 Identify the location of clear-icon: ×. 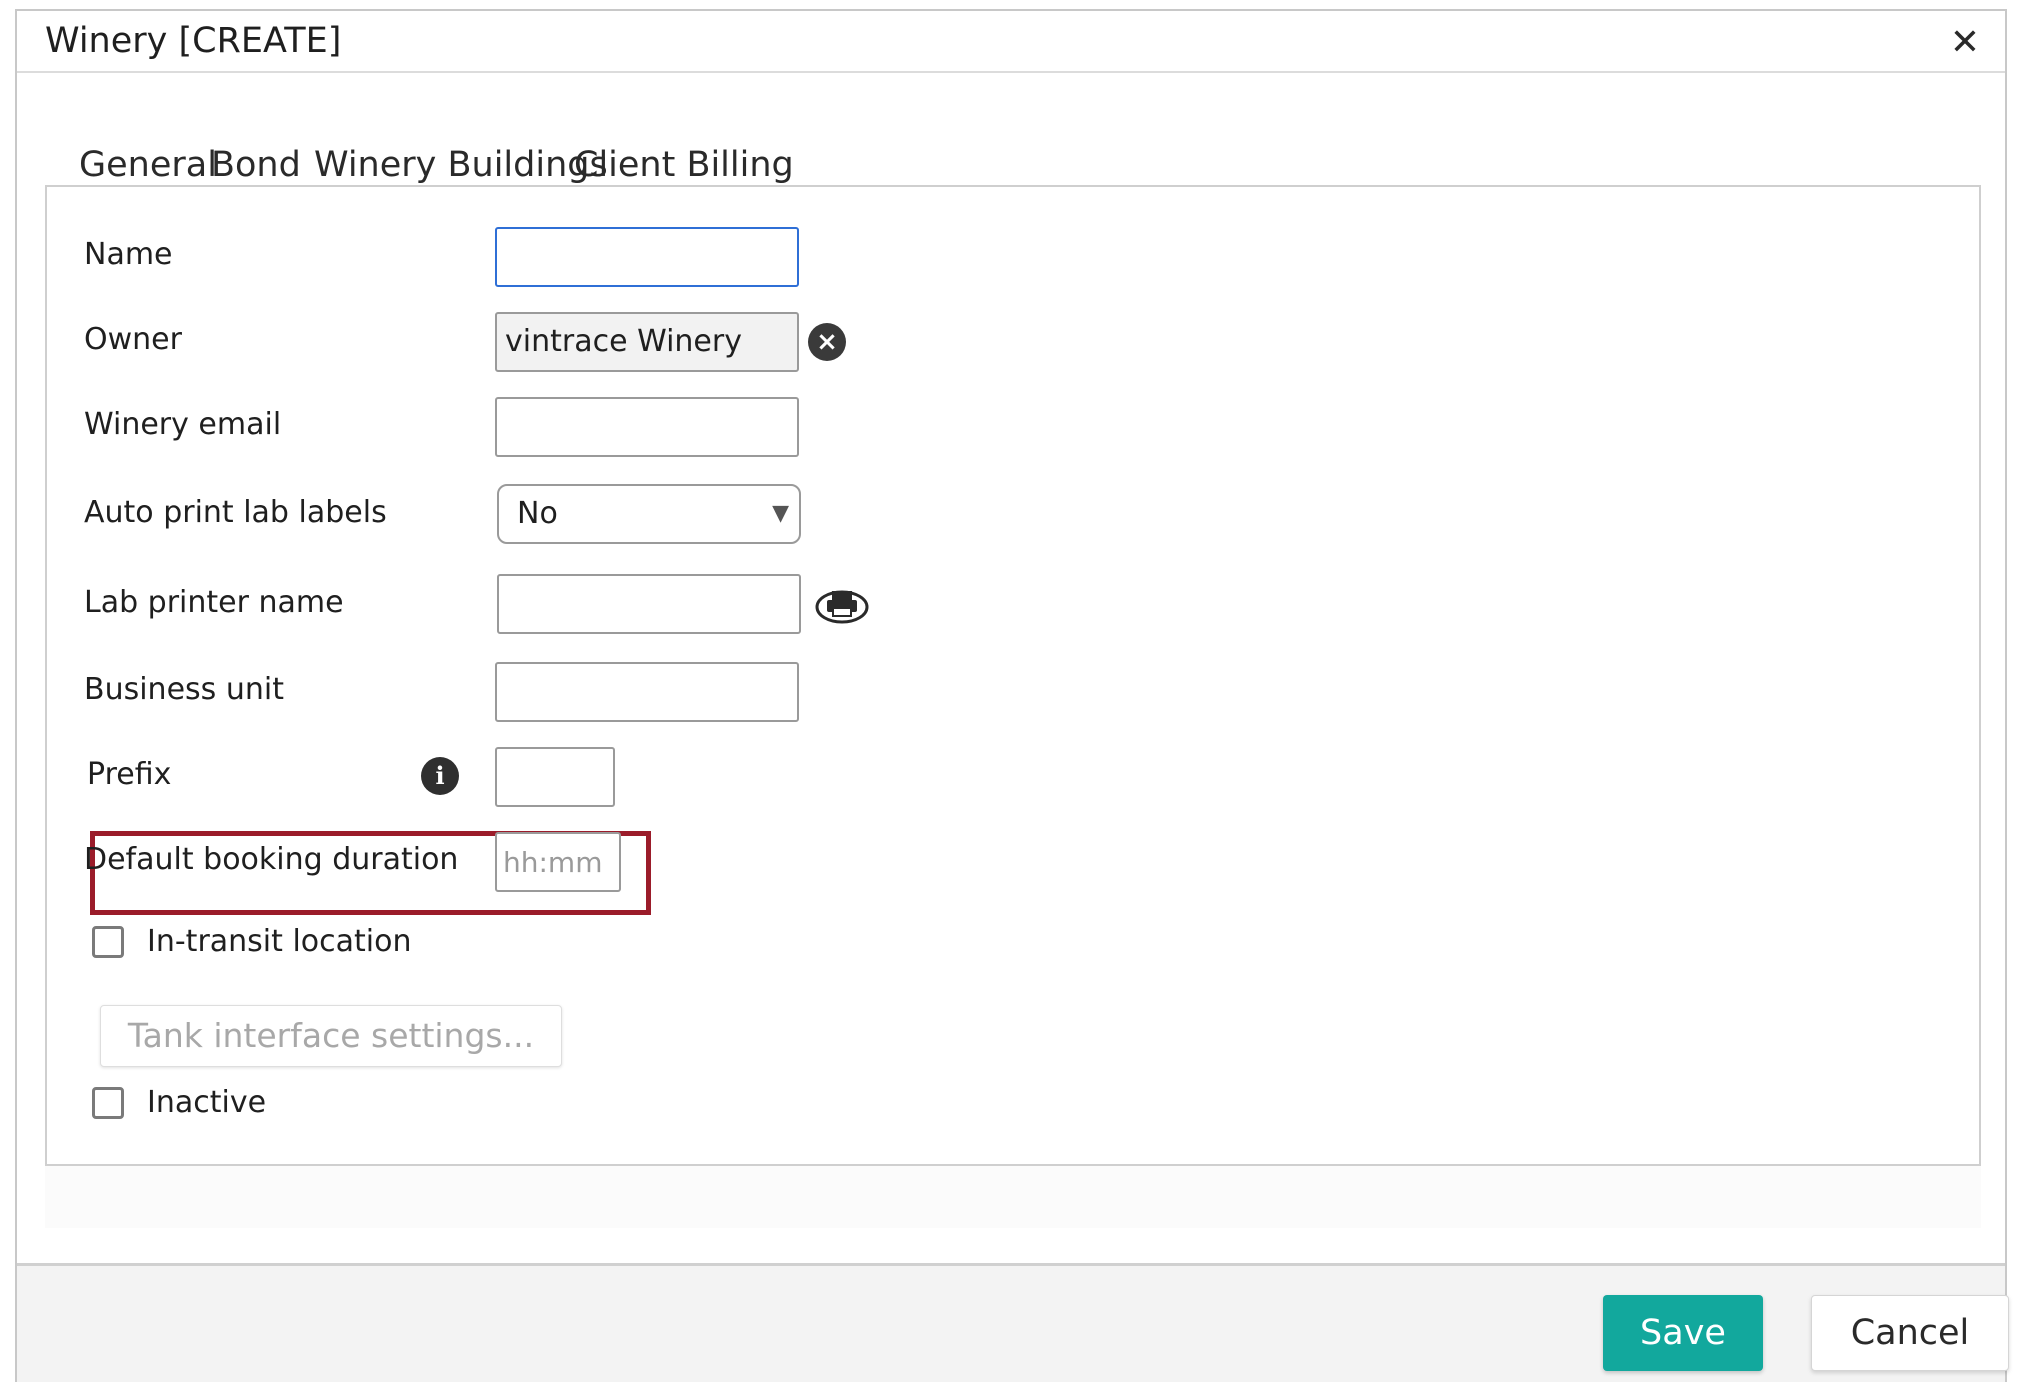
(827, 342).